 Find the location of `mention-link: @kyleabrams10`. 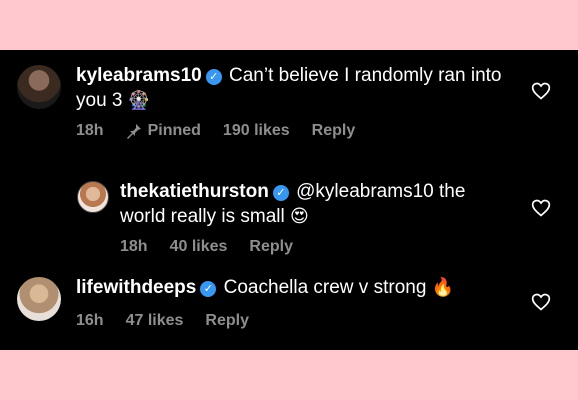

mention-link: @kyleabrams10 is located at coordinates (365, 191).